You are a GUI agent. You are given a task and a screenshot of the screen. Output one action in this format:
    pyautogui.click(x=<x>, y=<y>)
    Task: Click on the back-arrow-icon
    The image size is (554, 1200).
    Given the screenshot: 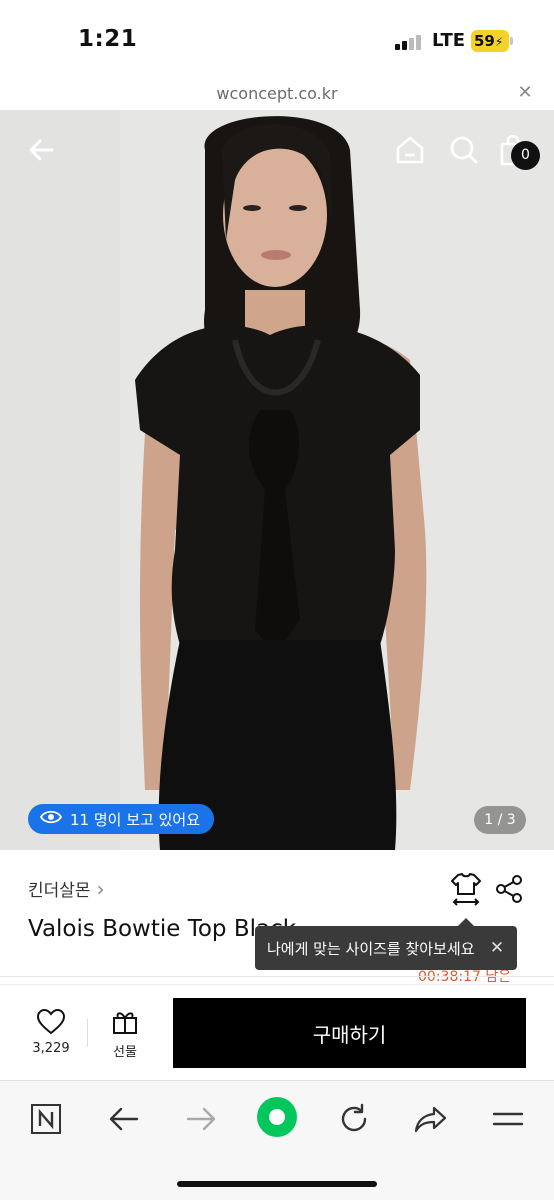 What is the action you would take?
    pyautogui.click(x=124, y=1119)
    